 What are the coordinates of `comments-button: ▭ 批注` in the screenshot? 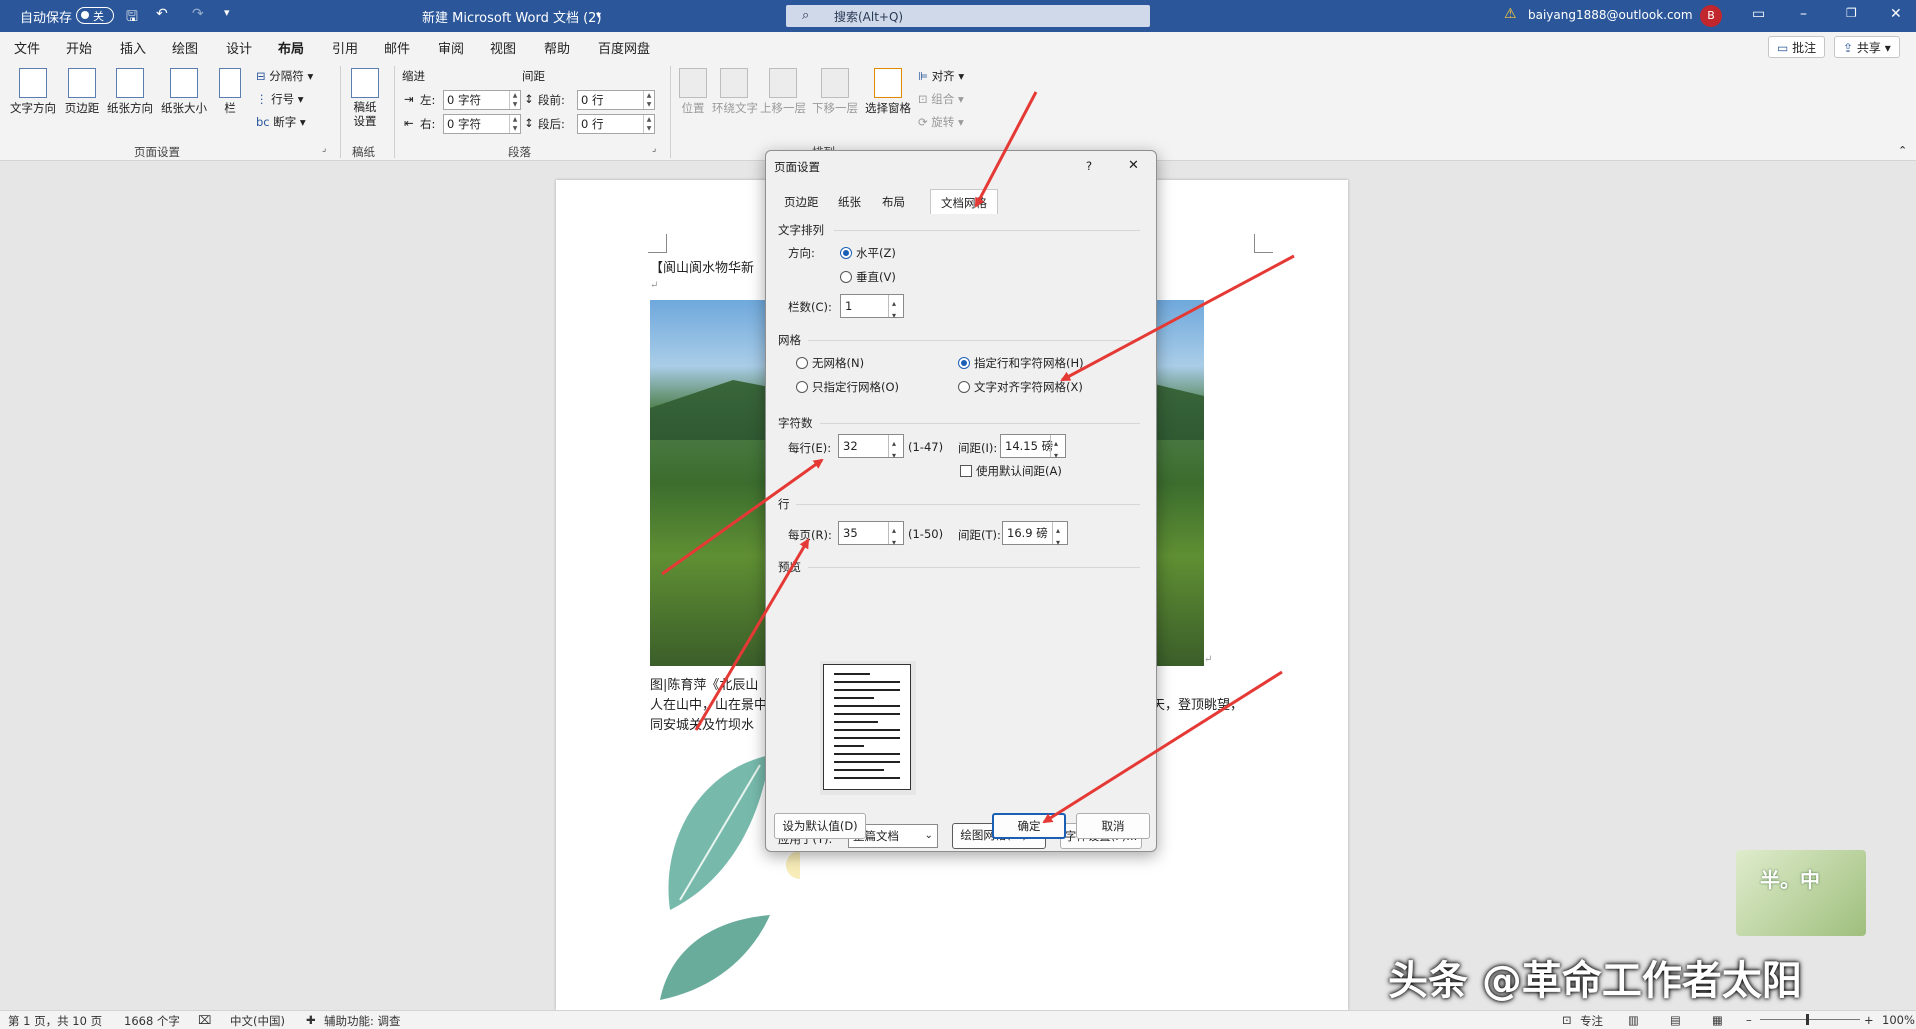 It's located at (1797, 47).